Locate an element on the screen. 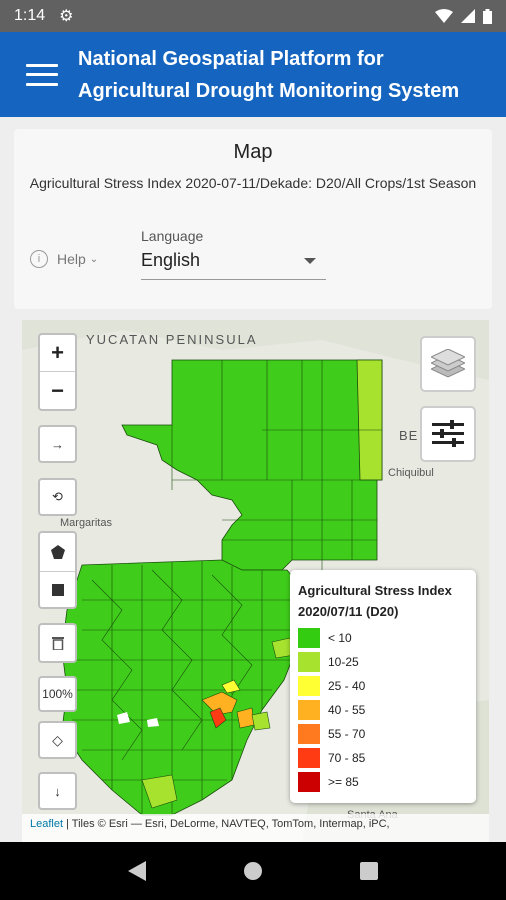 The height and width of the screenshot is (900, 506). sliders-icon is located at coordinates (448, 433).